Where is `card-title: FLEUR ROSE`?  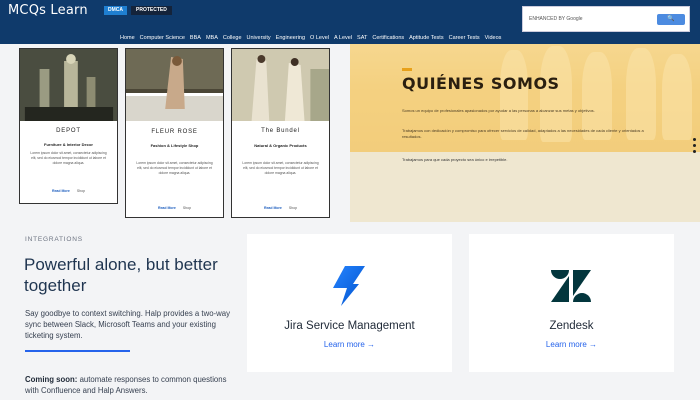
card-title: FLEUR ROSE is located at coordinates (174, 132).